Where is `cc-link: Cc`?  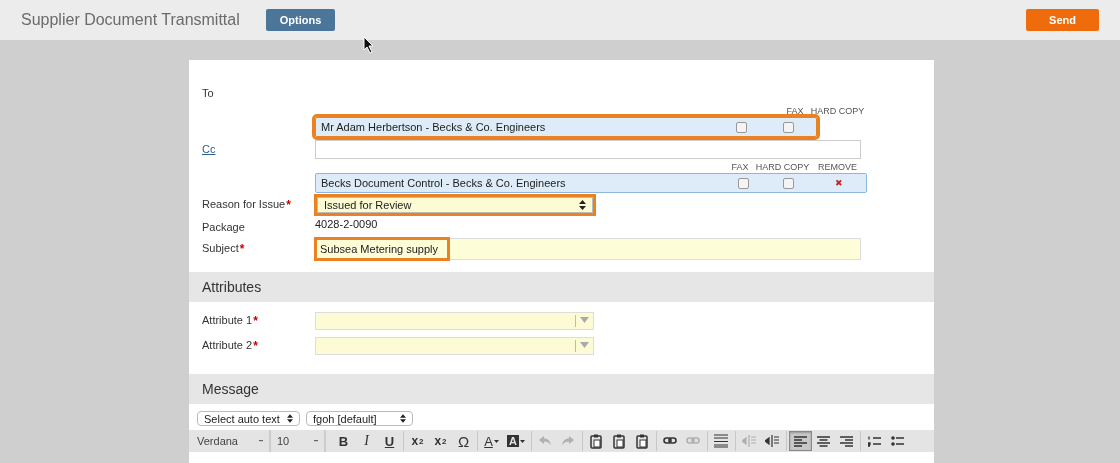 cc-link: Cc is located at coordinates (258, 149).